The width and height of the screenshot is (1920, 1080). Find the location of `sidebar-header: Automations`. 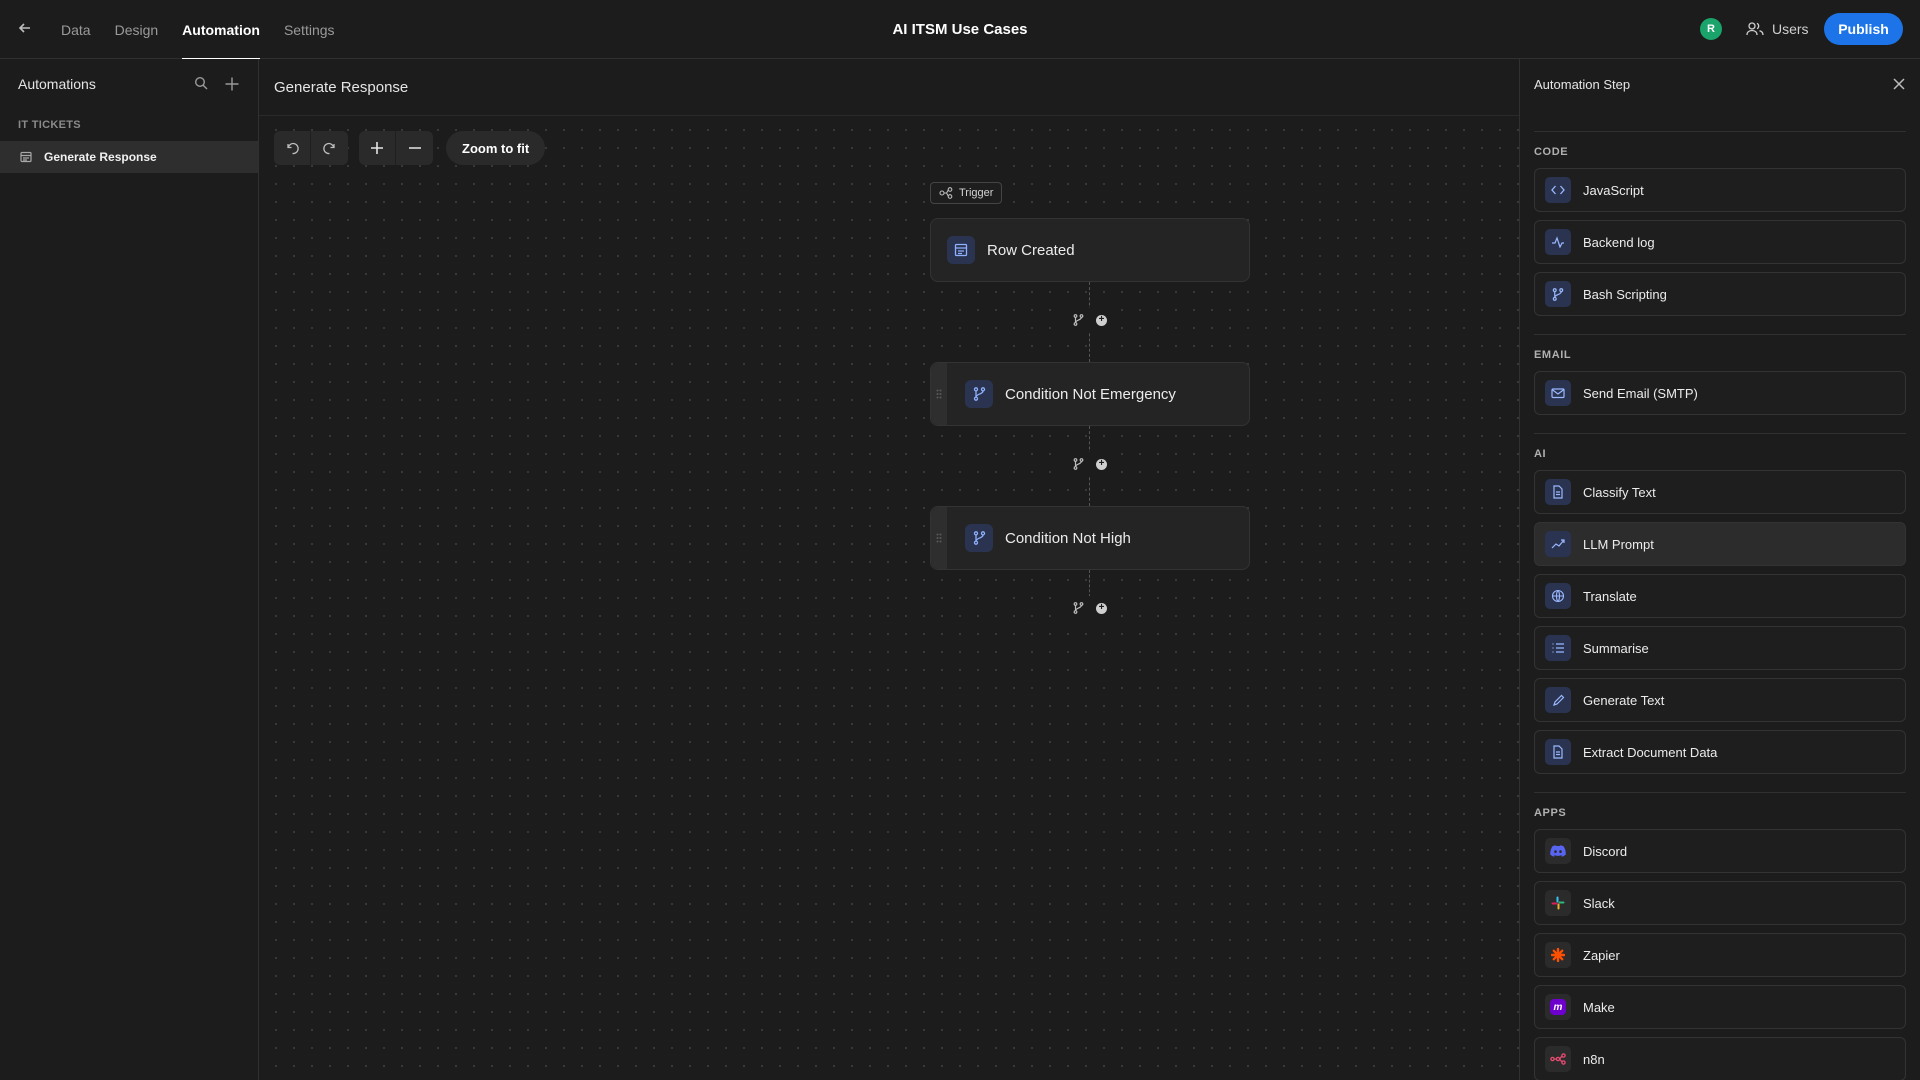

sidebar-header: Automations is located at coordinates (129, 84).